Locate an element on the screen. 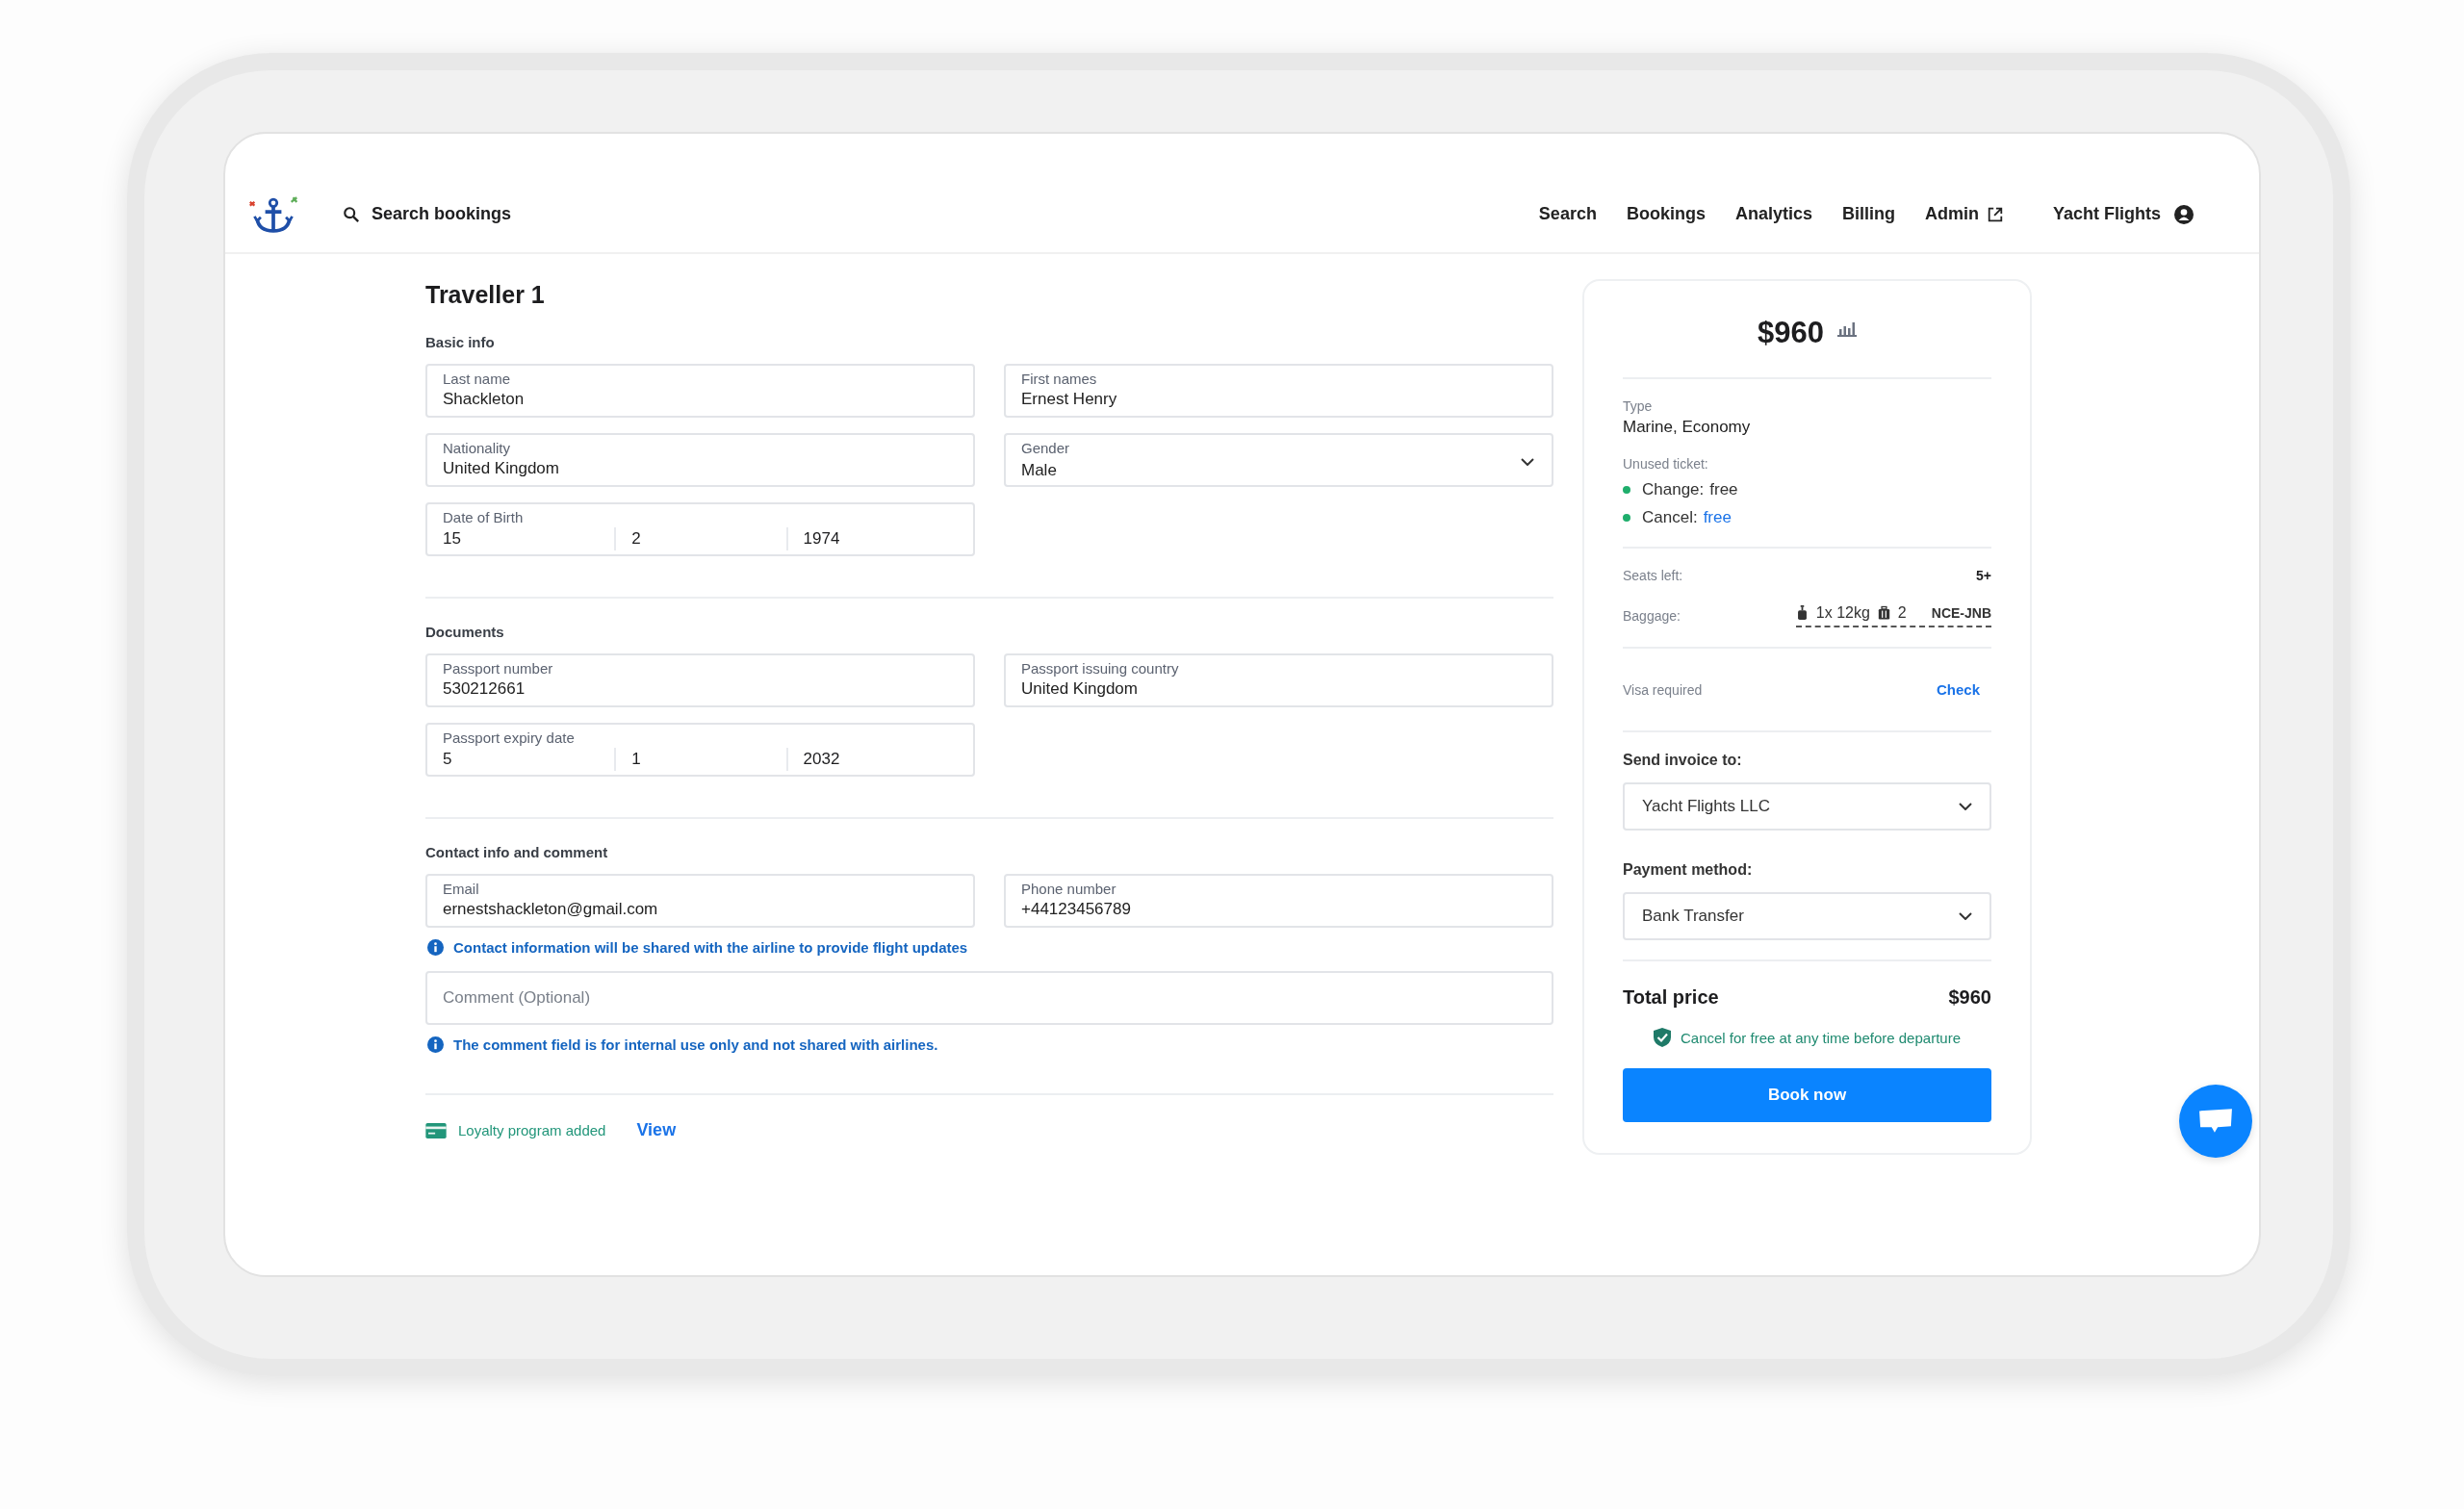  search-icon is located at coordinates (351, 214).